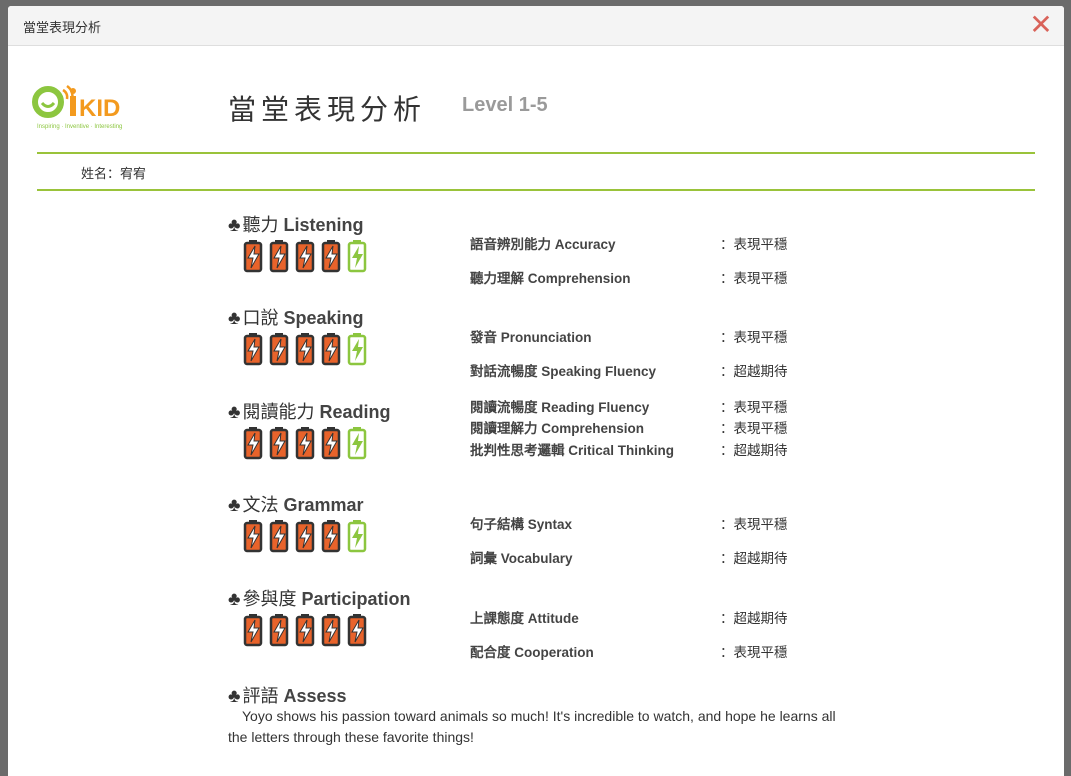 The image size is (1071, 776). I want to click on criterion-label: 閱讀理解力 Comprehension, so click(557, 428).